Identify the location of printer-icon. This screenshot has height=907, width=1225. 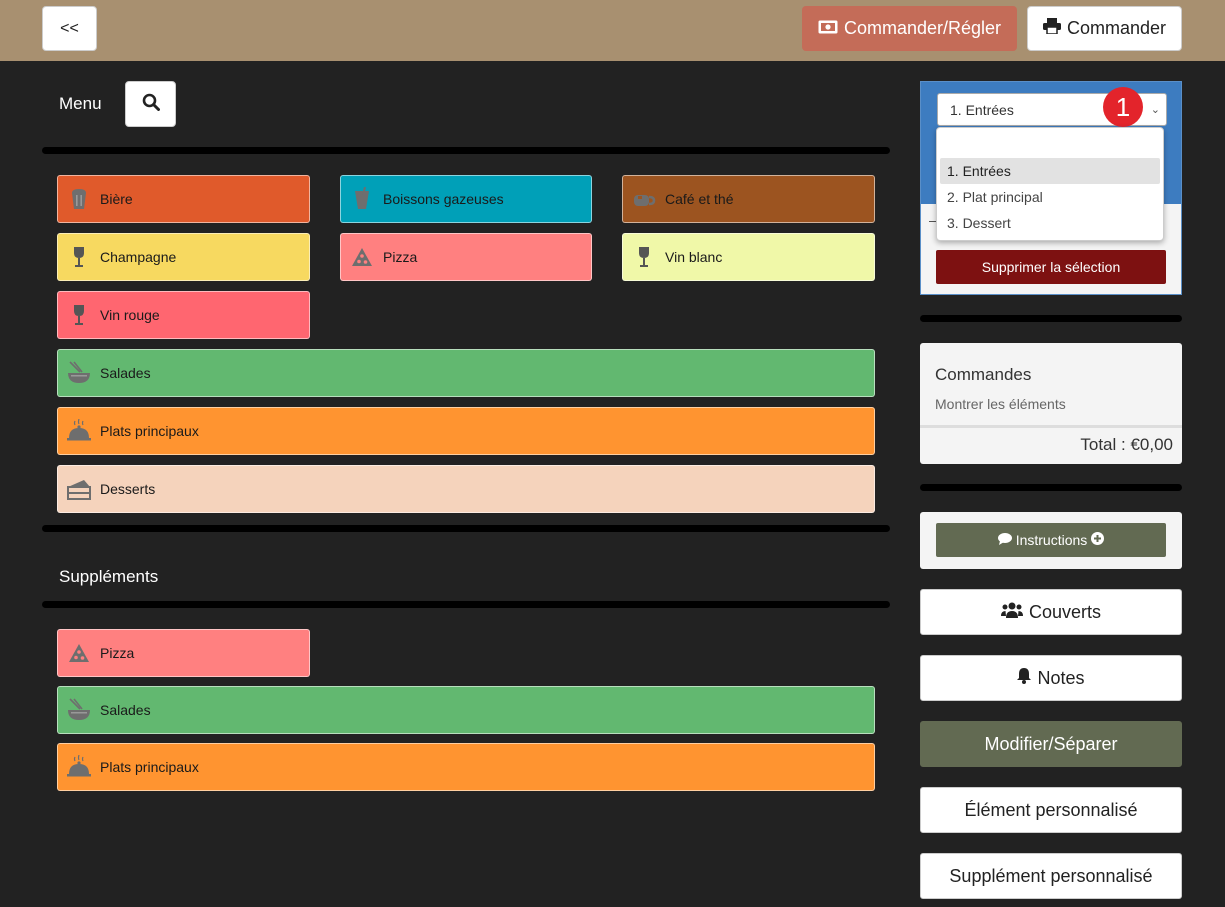
(1051, 28).